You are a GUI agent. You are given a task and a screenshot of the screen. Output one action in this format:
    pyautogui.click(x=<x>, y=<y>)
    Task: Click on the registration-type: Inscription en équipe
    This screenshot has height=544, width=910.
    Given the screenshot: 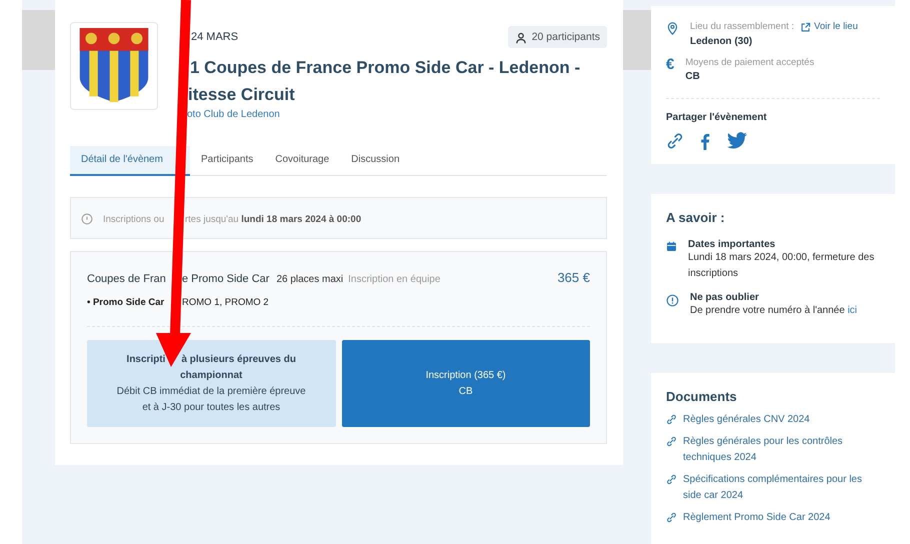 What is the action you would take?
    pyautogui.click(x=395, y=279)
    